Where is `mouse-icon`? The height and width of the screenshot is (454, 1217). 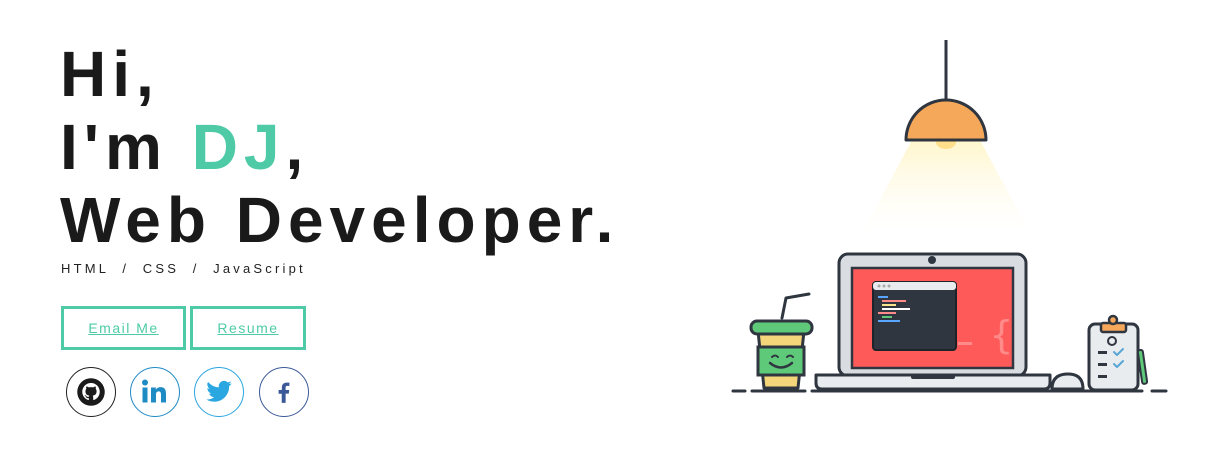
mouse-icon is located at coordinates (1067, 381).